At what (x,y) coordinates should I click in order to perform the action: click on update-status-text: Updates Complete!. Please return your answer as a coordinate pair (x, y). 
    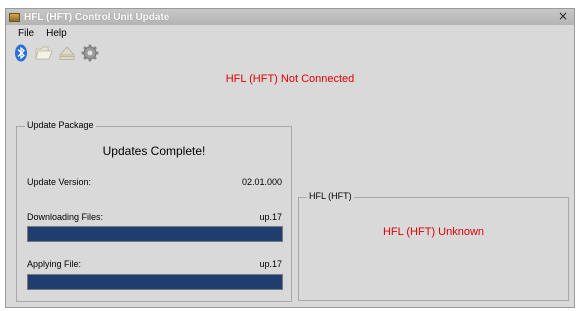
    Looking at the image, I should click on (154, 151).